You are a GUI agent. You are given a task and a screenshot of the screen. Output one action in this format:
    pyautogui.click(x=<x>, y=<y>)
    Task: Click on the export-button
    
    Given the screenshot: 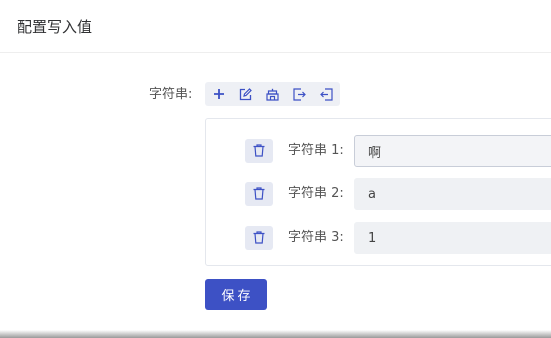 What is the action you would take?
    pyautogui.click(x=299, y=94)
    